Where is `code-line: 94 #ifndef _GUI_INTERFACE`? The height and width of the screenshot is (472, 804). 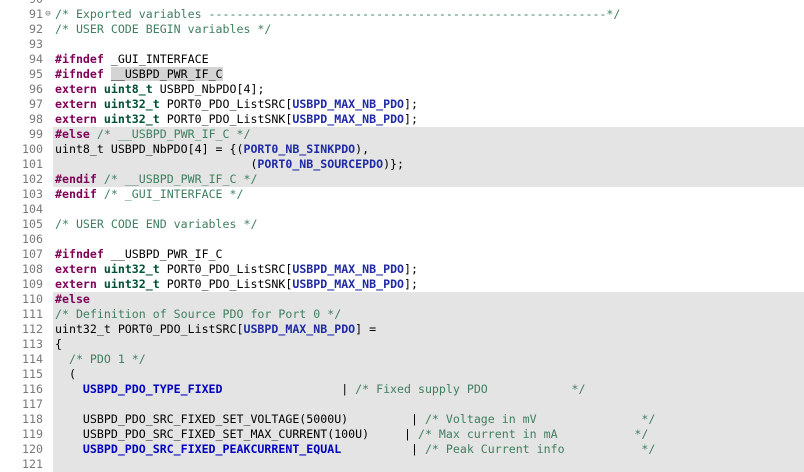
code-line: 94 #ifndef _GUI_INTERFACE is located at coordinates (402, 59).